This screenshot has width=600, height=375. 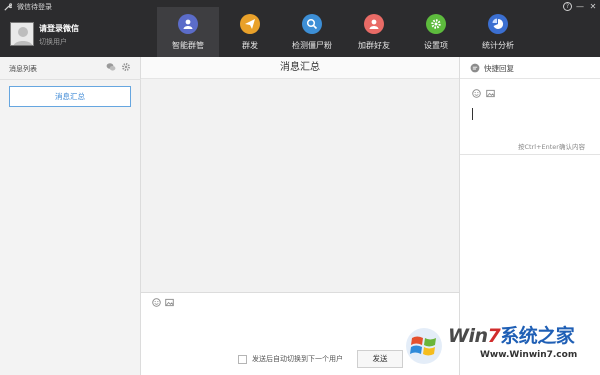 I want to click on watermark-logo: Win7系统之家, so click(x=511, y=336).